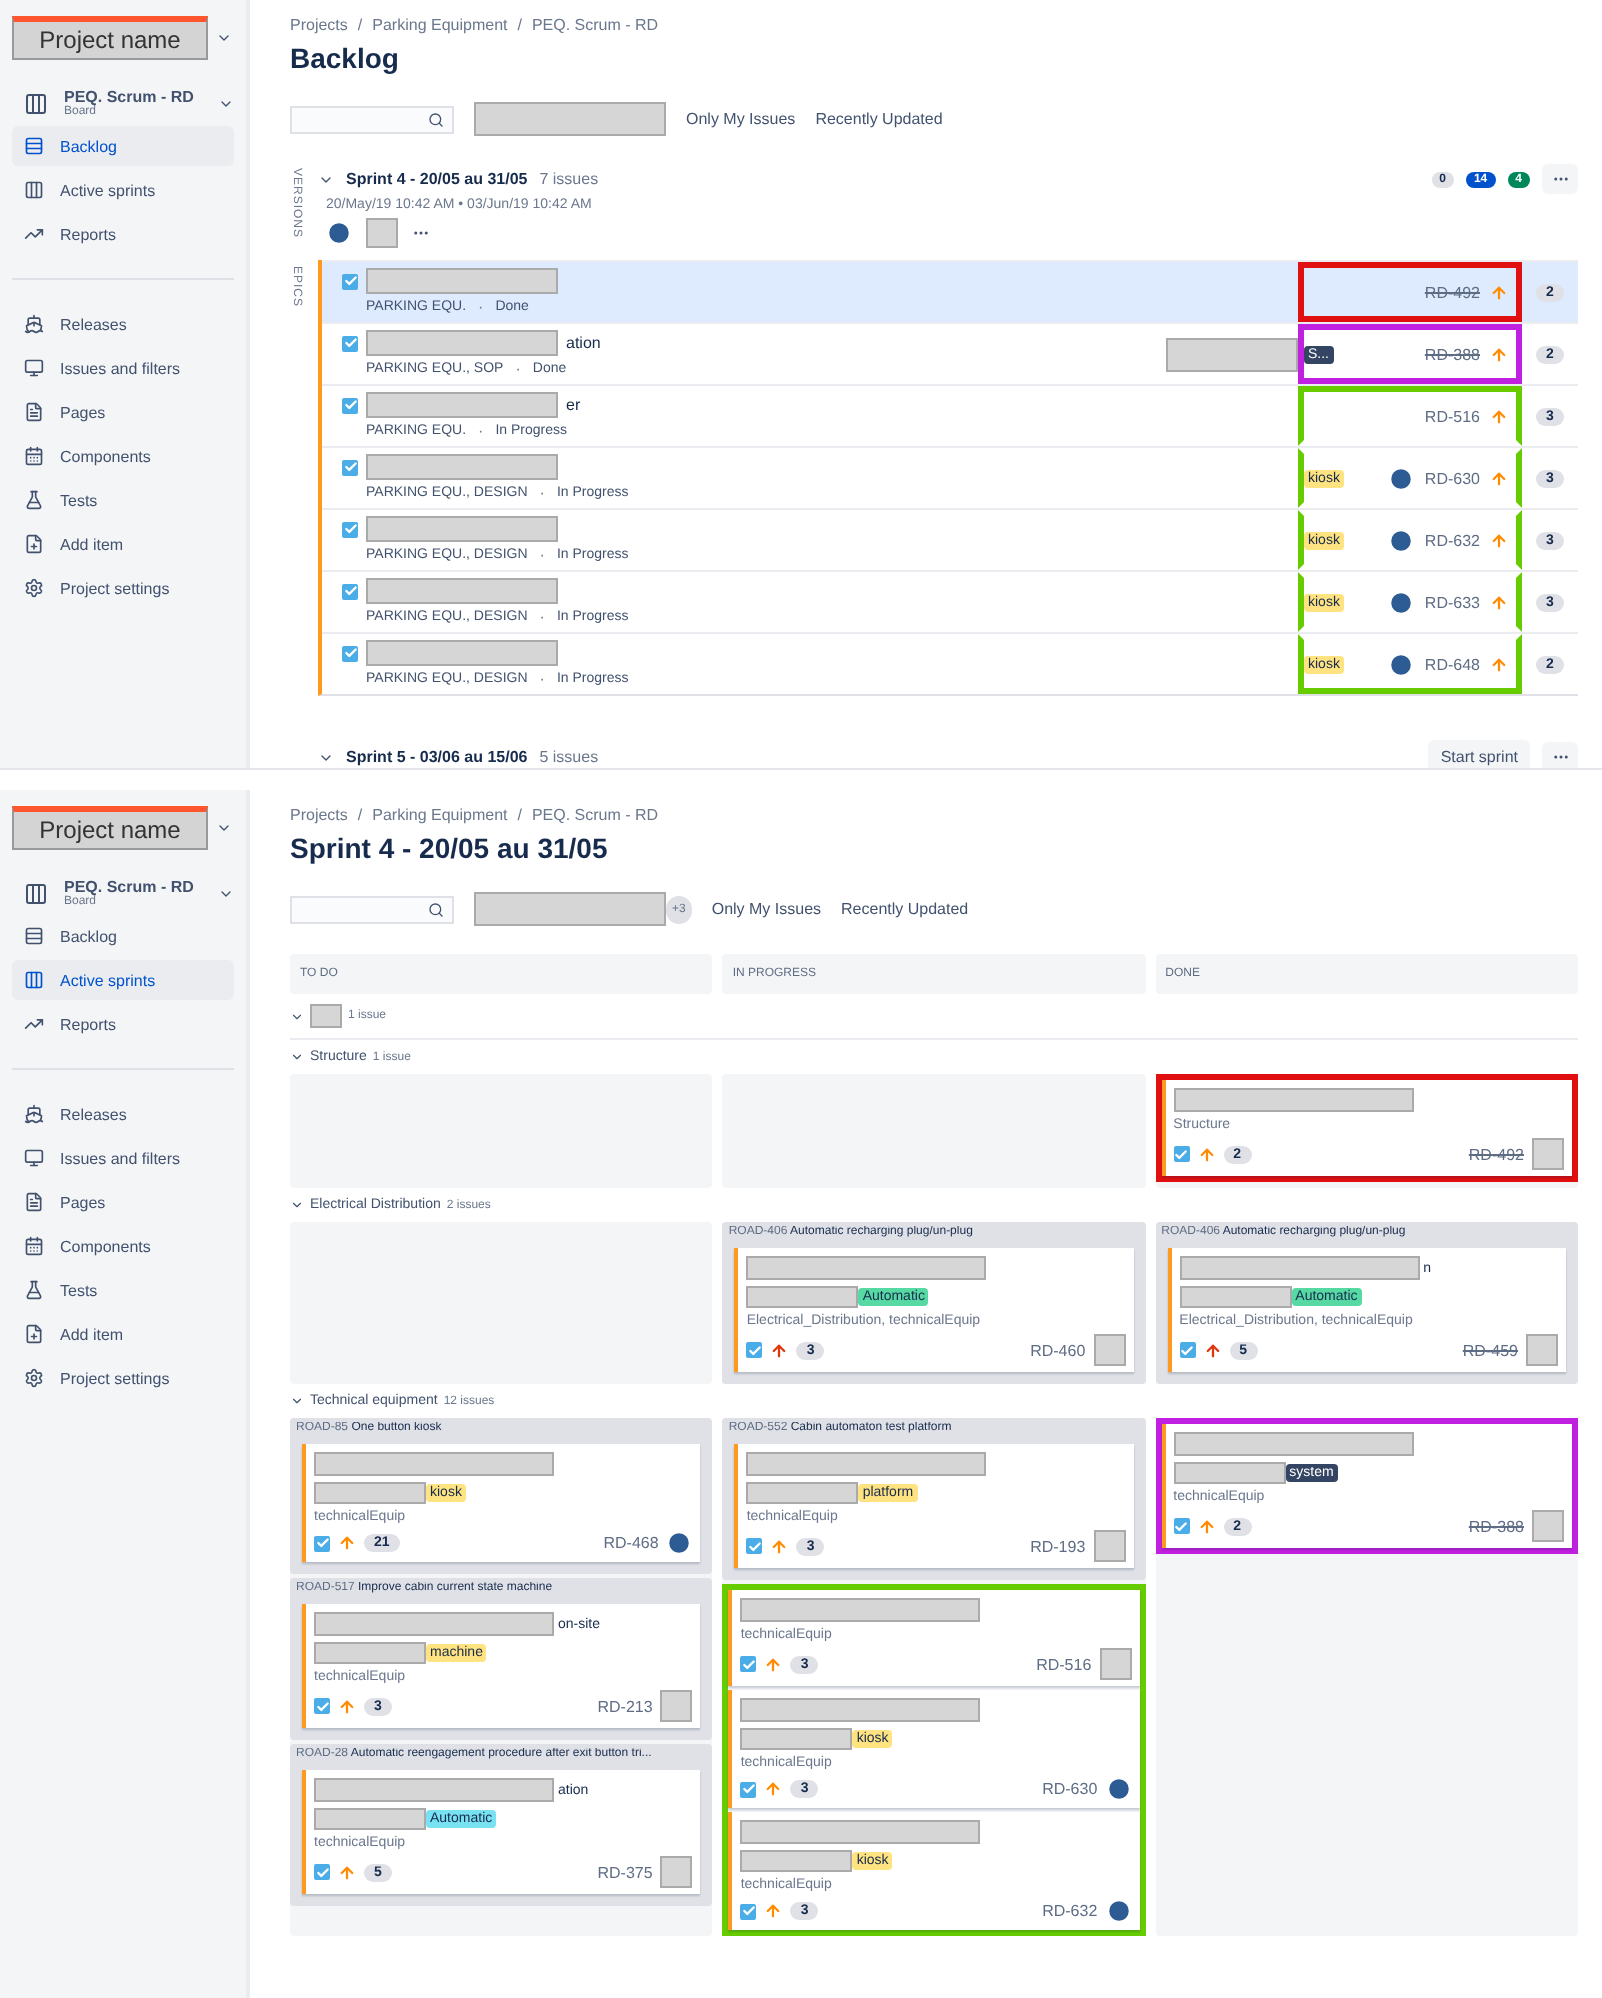 Image resolution: width=1602 pixels, height=1998 pixels. Describe the element at coordinates (625, 1872) in the screenshot. I see `issue-key: RD-375` at that location.